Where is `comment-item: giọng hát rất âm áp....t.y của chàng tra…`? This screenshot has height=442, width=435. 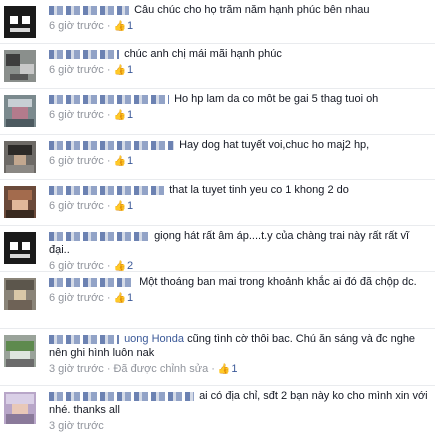 comment-item: giọng hát rất âm áp....t.y của chàng tra… is located at coordinates (217, 249).